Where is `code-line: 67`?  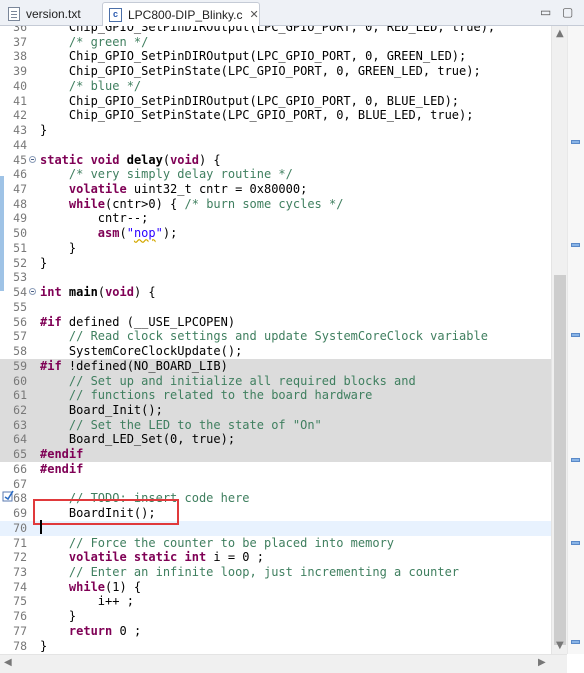
code-line: 67 is located at coordinates (275, 484).